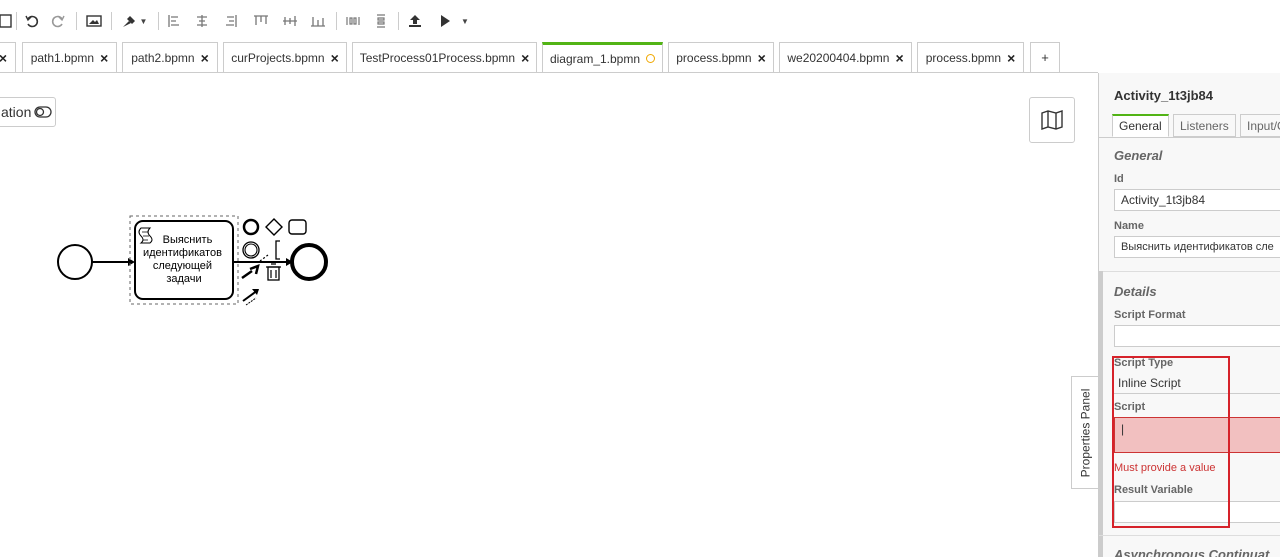  What do you see at coordinates (309, 262) in the screenshot?
I see `end-event` at bounding box center [309, 262].